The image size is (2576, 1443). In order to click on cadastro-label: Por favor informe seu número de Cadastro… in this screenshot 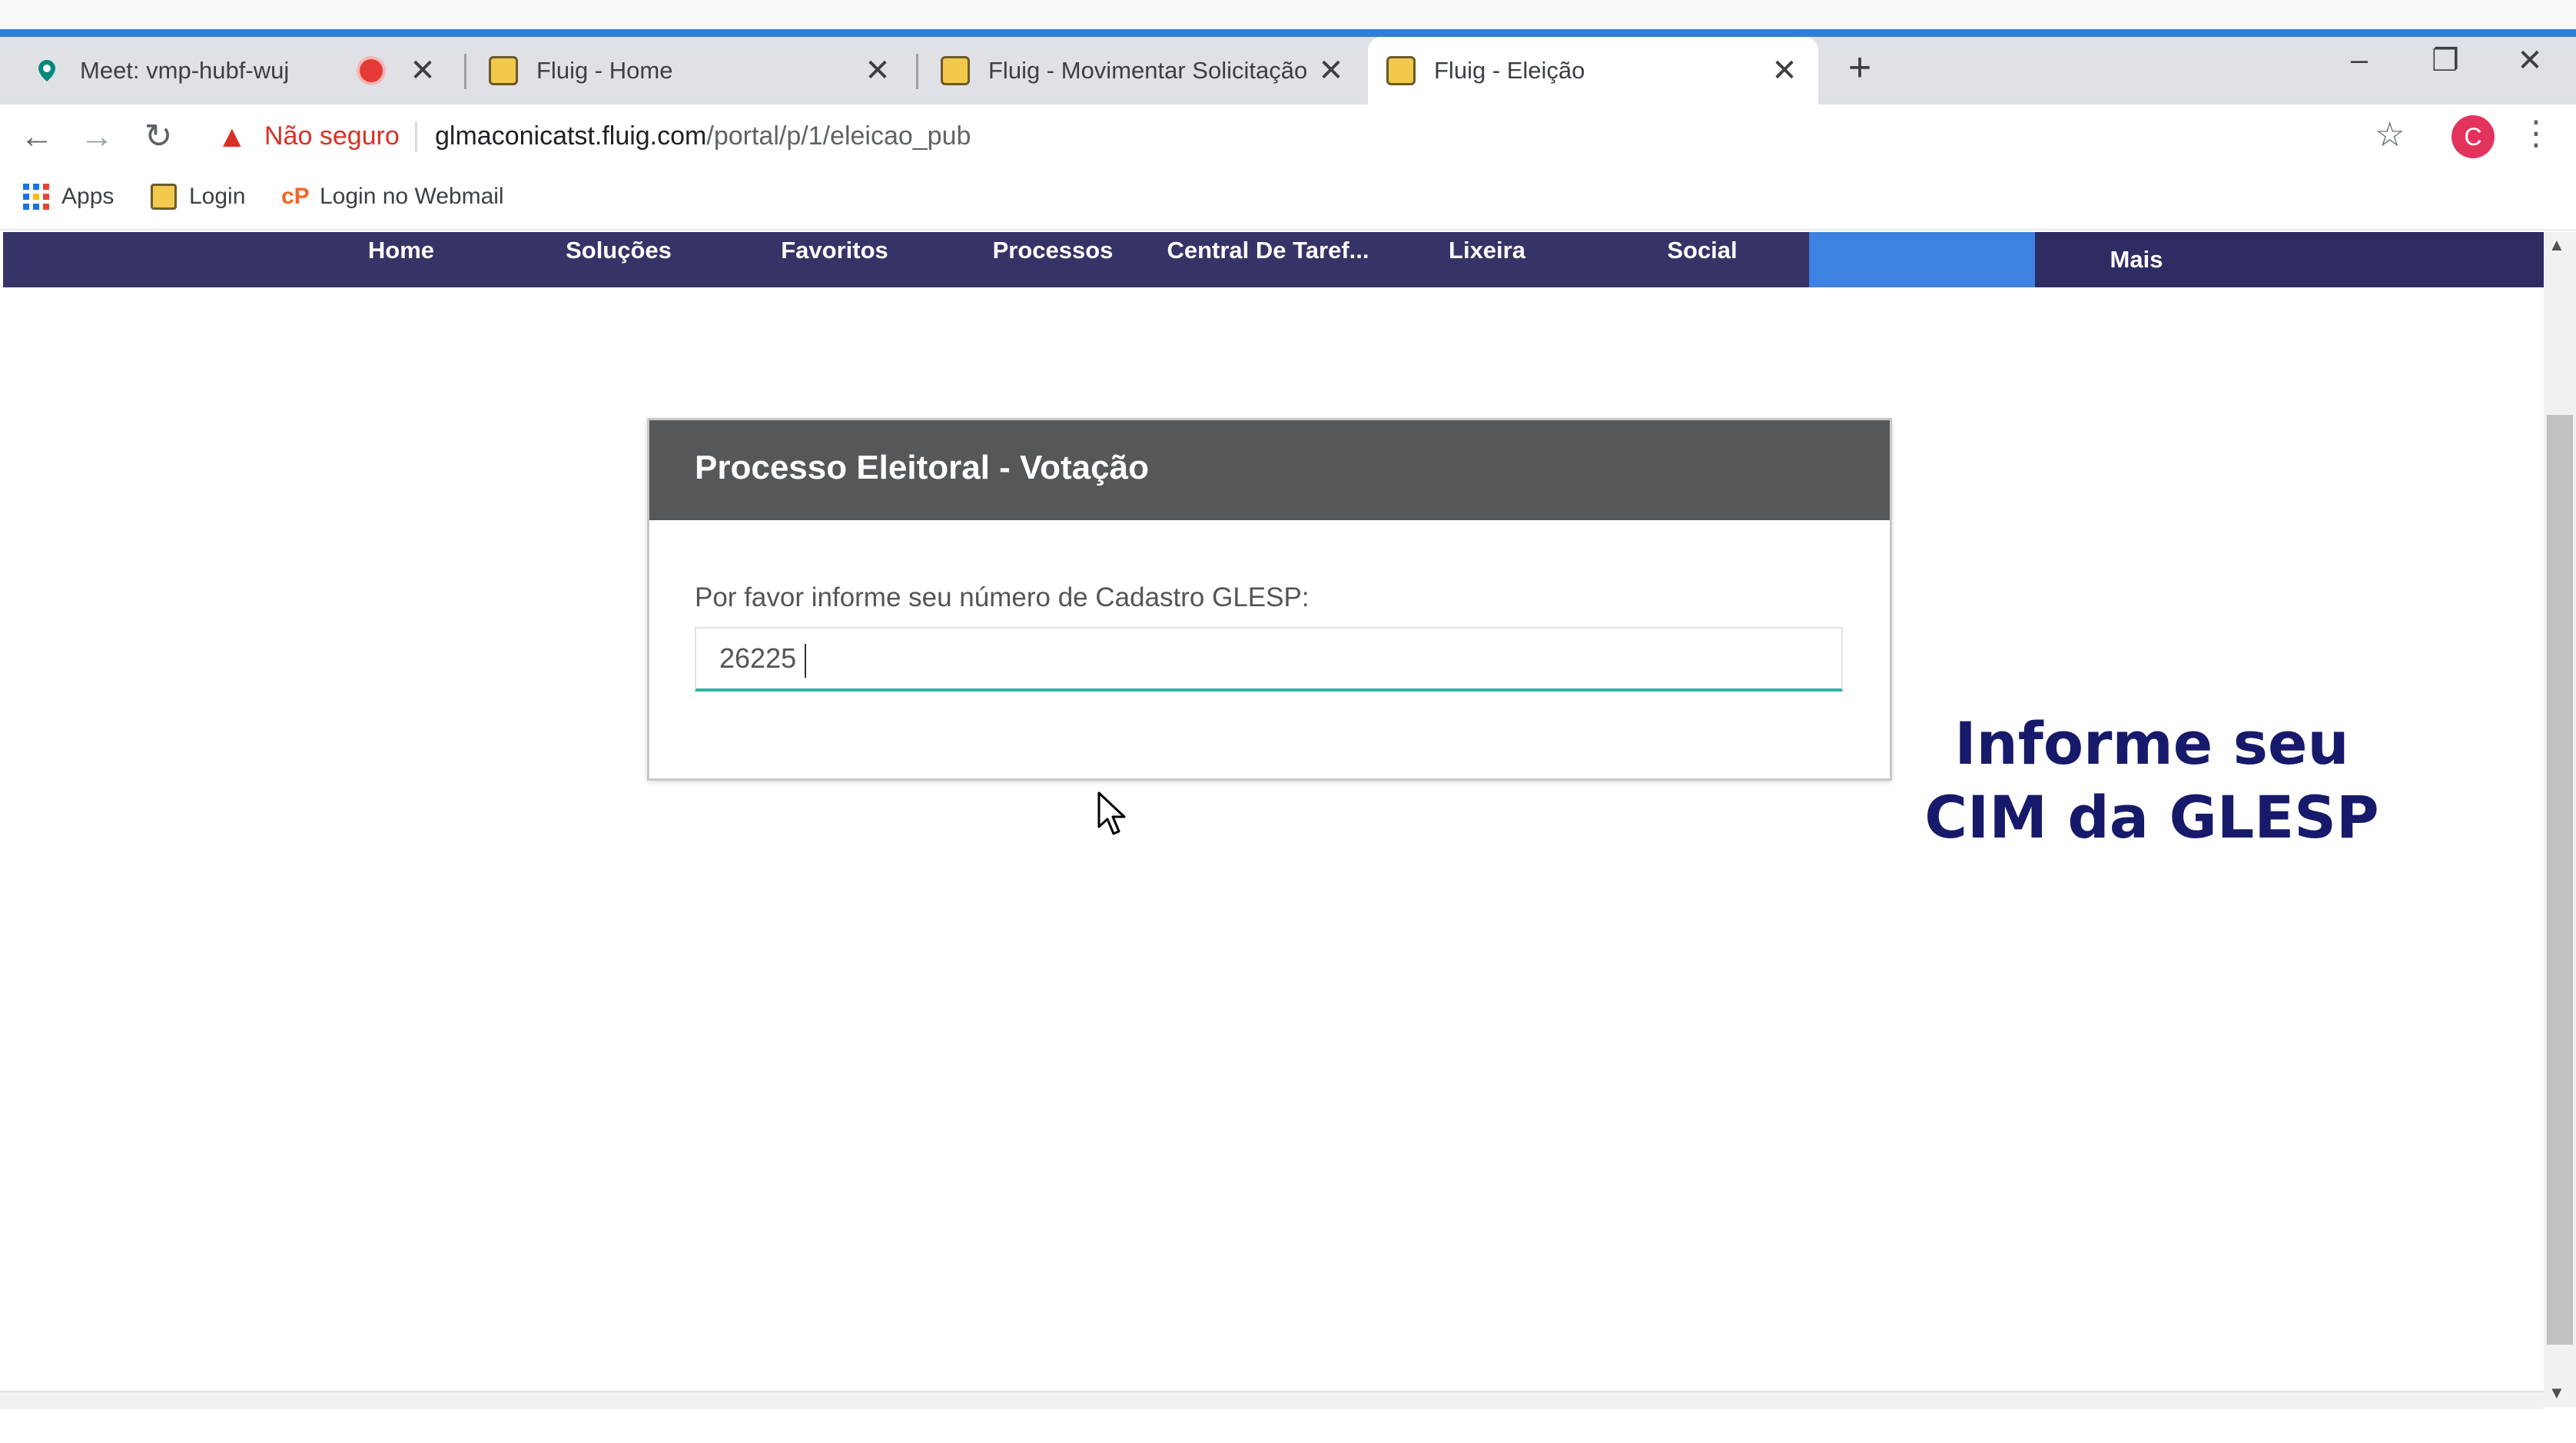, I will do `click(1002, 597)`.